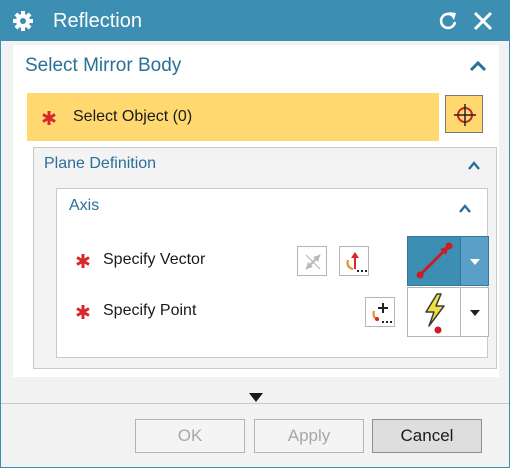 Image resolution: width=510 pixels, height=468 pixels. I want to click on plane-definition-title: Plane Definition, so click(100, 163).